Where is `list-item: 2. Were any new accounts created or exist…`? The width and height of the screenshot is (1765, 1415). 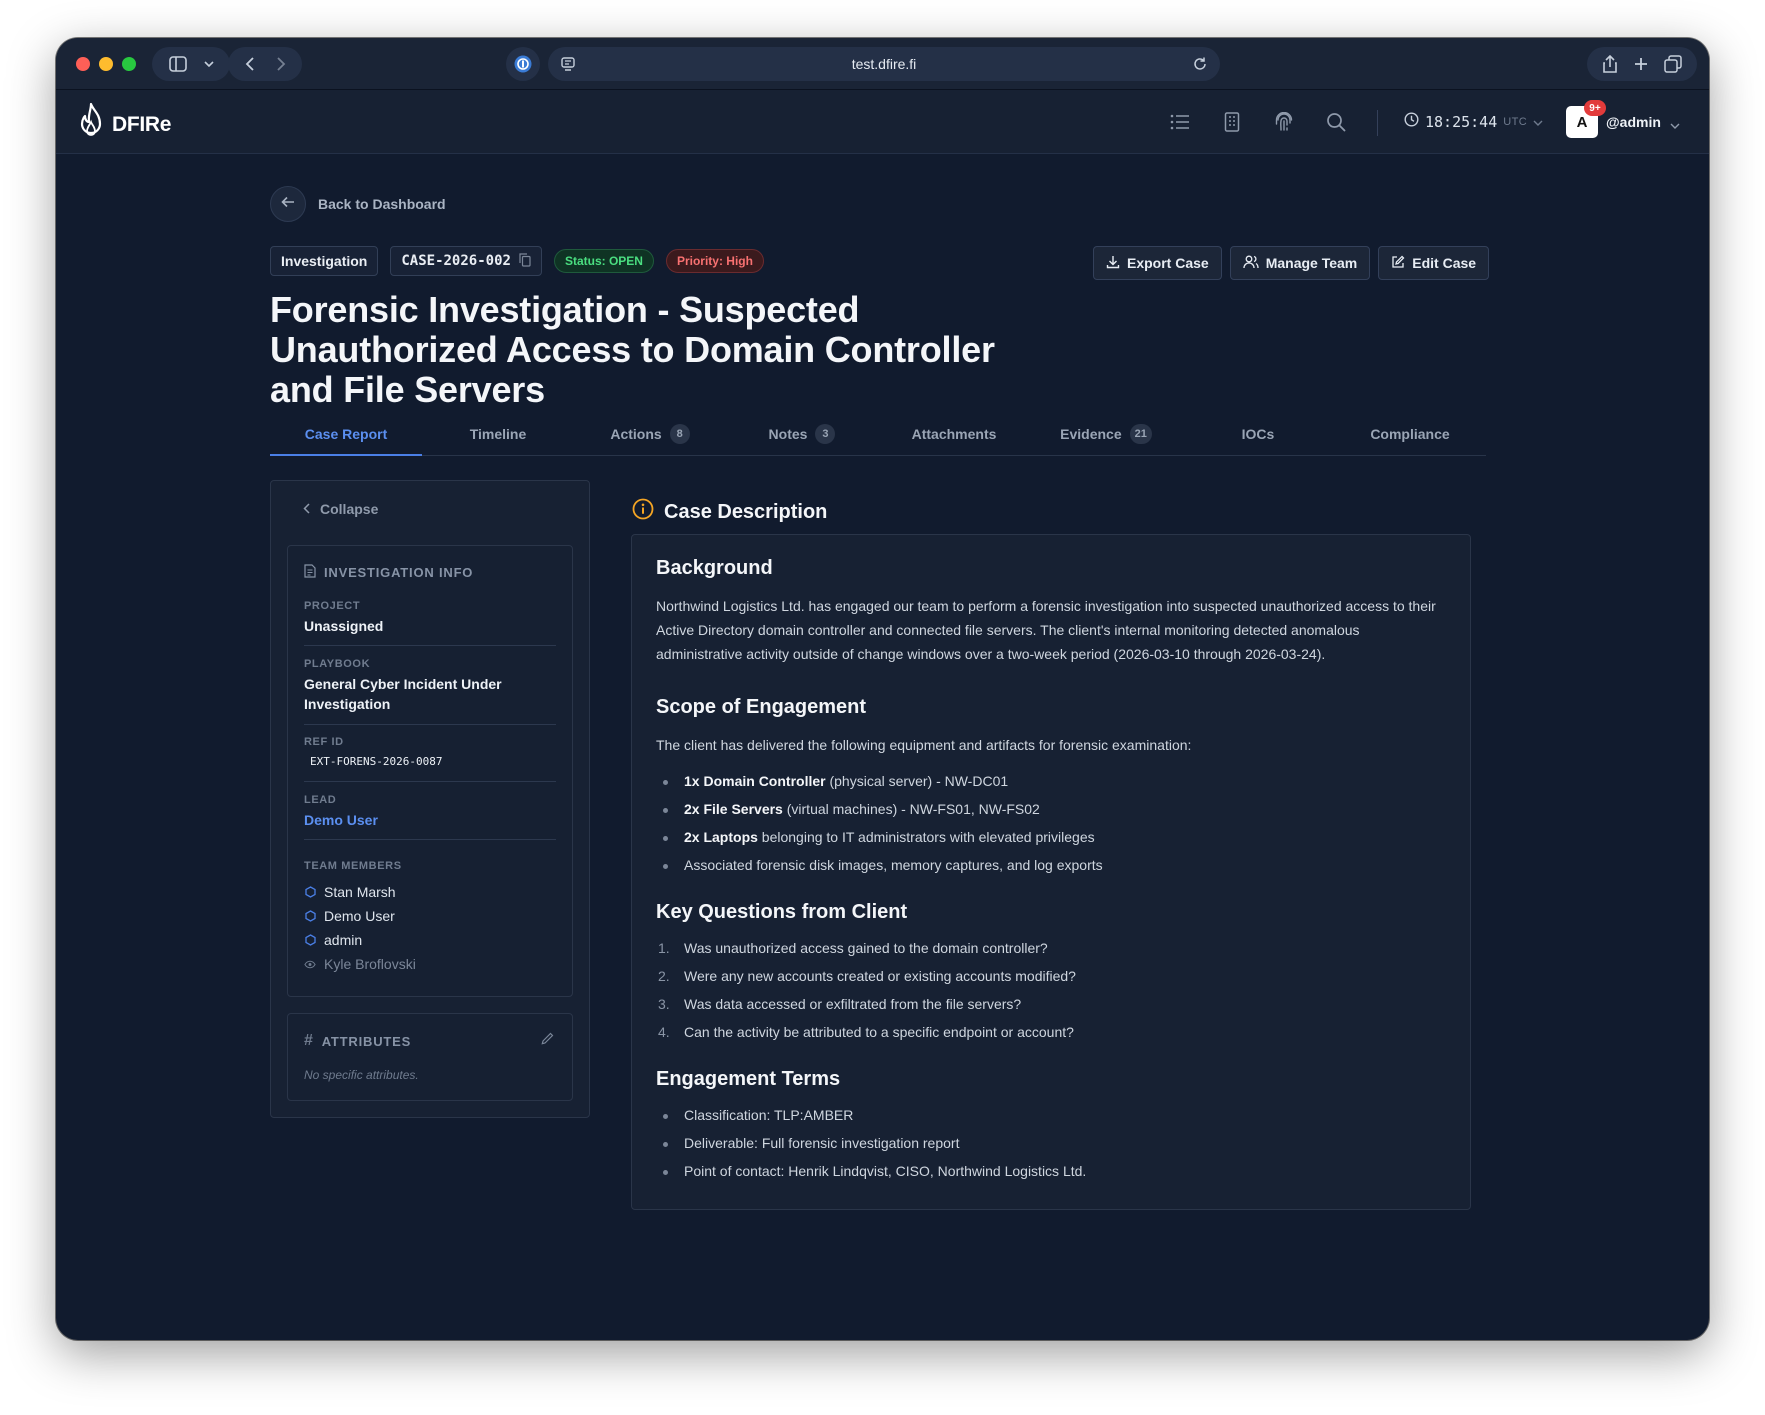 list-item: 2. Were any new accounts created or exist… is located at coordinates (867, 976).